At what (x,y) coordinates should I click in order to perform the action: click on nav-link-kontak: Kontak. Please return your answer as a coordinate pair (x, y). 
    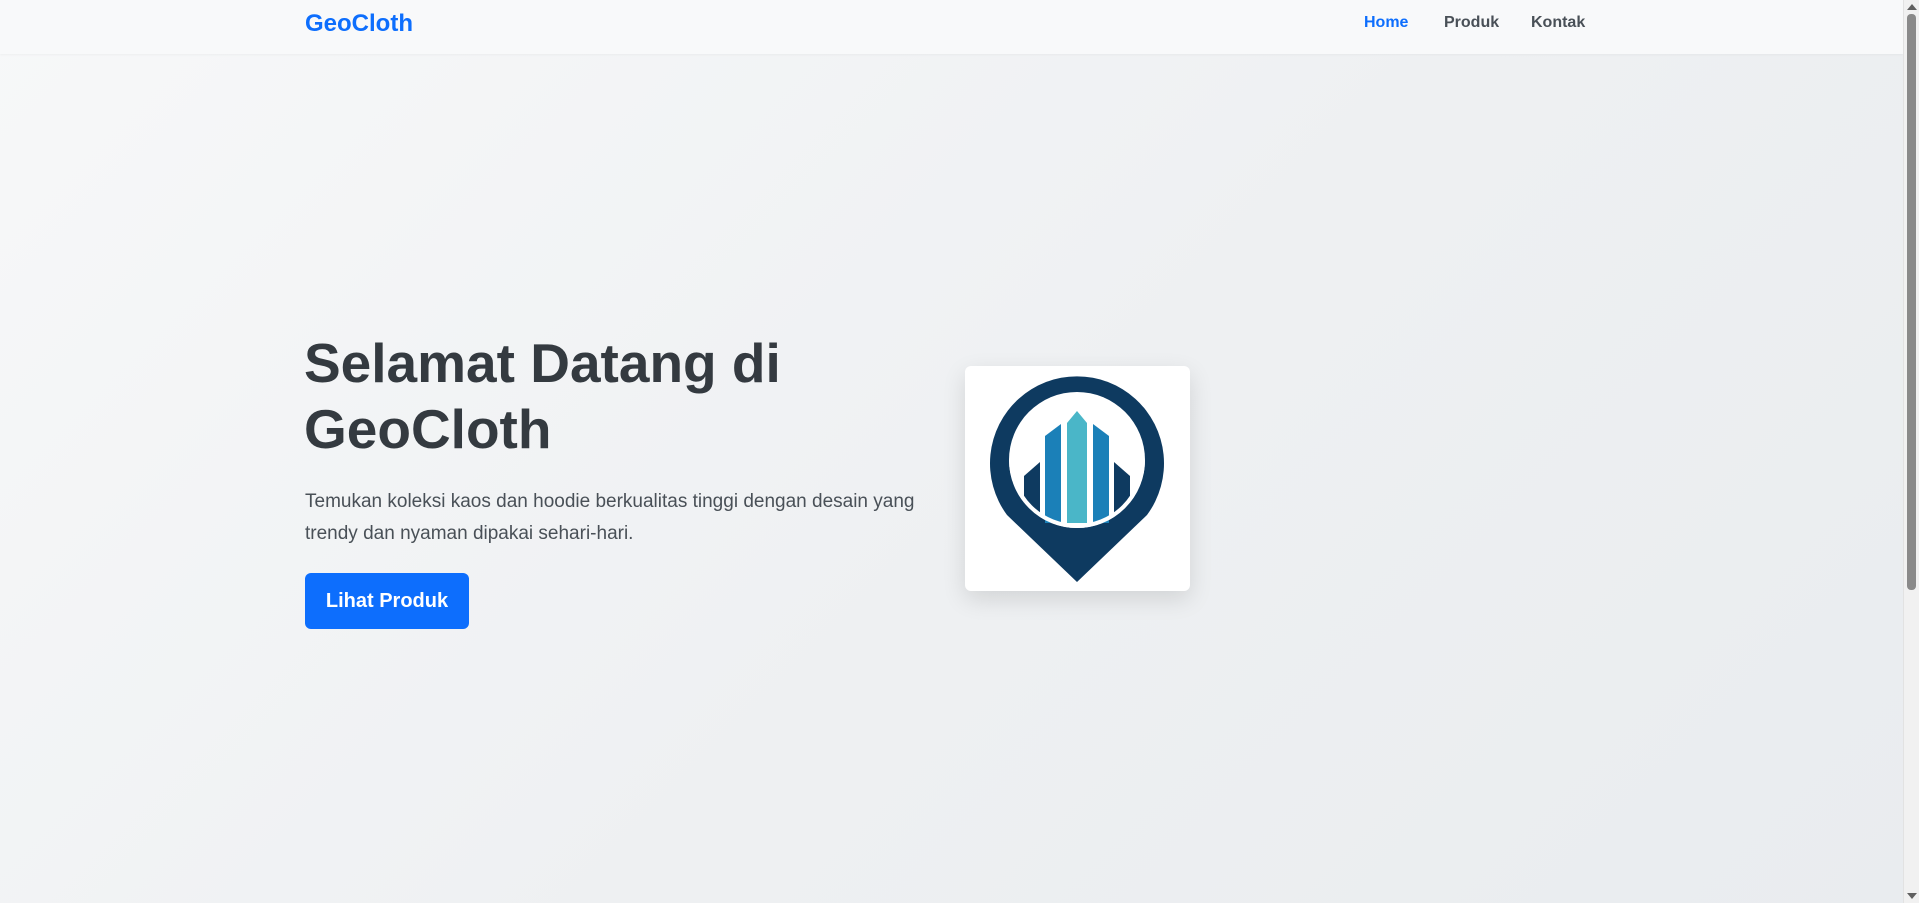
    Looking at the image, I should click on (1558, 23).